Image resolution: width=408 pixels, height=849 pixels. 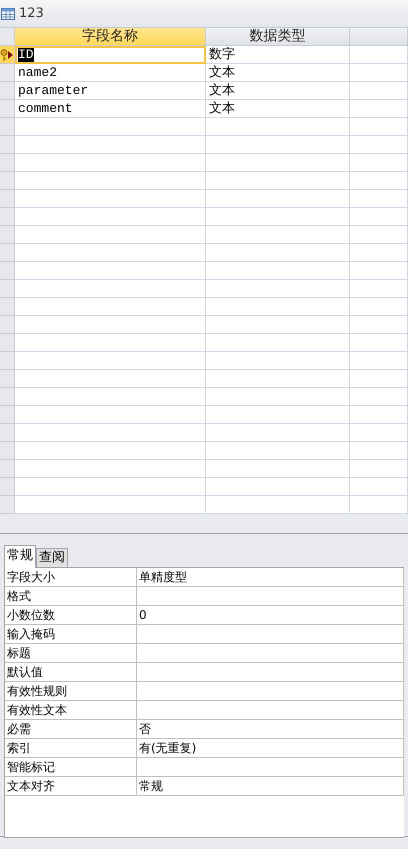 I want to click on property-value: 有(无重复), so click(x=270, y=748).